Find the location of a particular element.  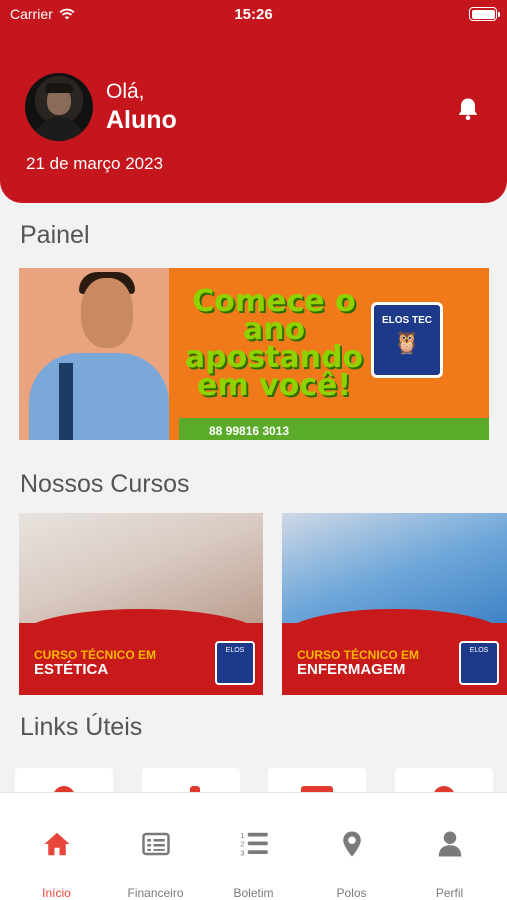

banner-phone: 88 99816 3013 is located at coordinates (249, 431).